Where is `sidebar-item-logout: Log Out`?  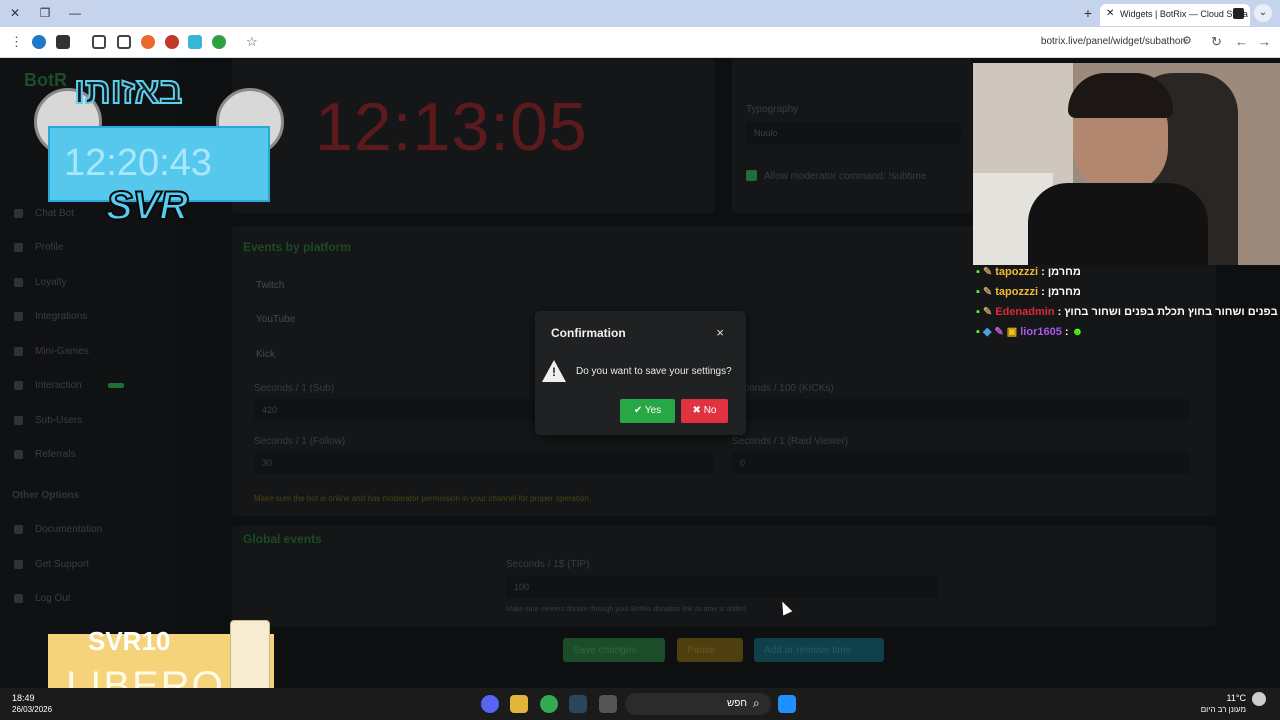
sidebar-item-logout: Log Out is located at coordinates (42, 598).